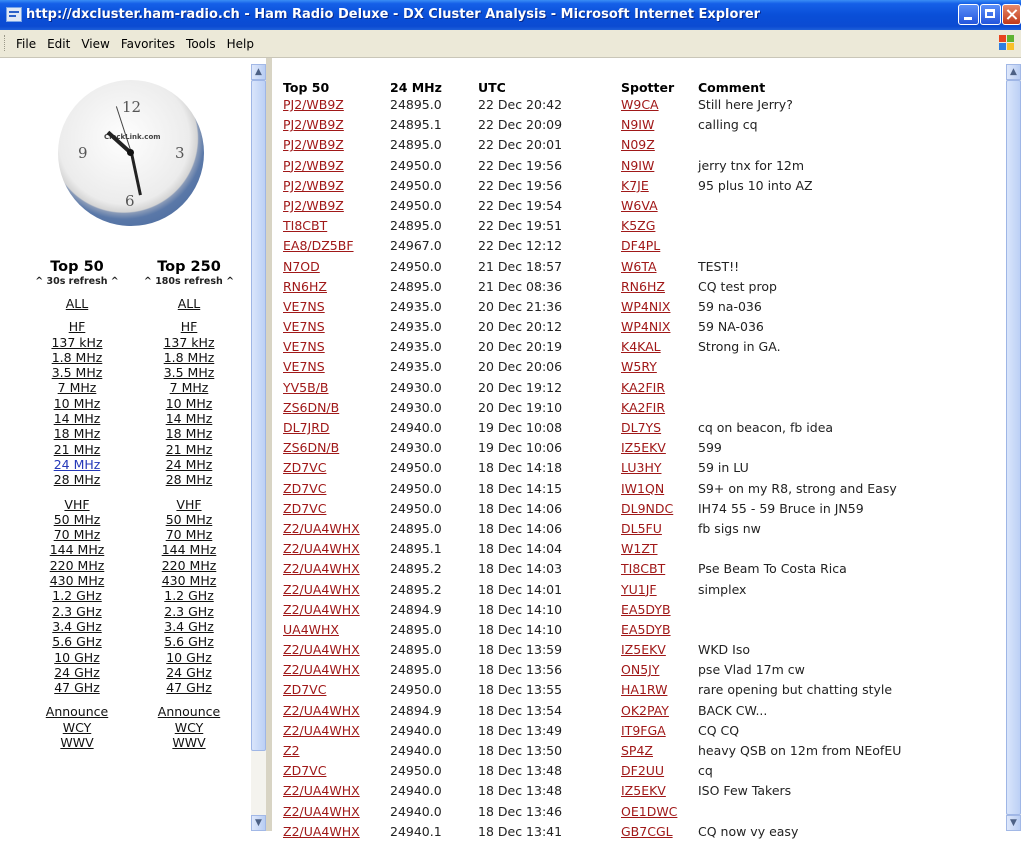  I want to click on spotter-link: K4KAL, so click(641, 346).